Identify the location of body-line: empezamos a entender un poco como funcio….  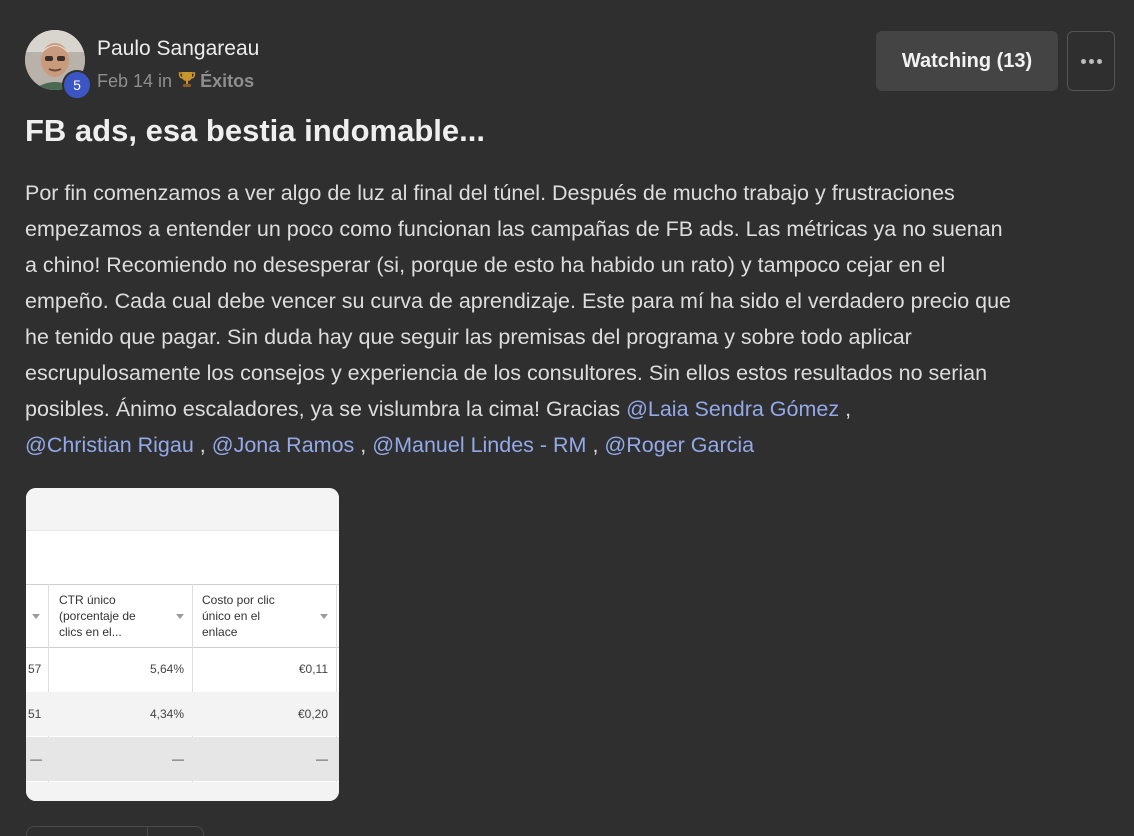
(514, 229).